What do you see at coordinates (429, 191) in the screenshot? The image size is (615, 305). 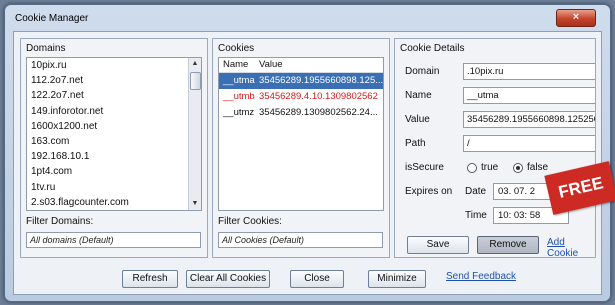 I see `expires-on-label: Expires on` at bounding box center [429, 191].